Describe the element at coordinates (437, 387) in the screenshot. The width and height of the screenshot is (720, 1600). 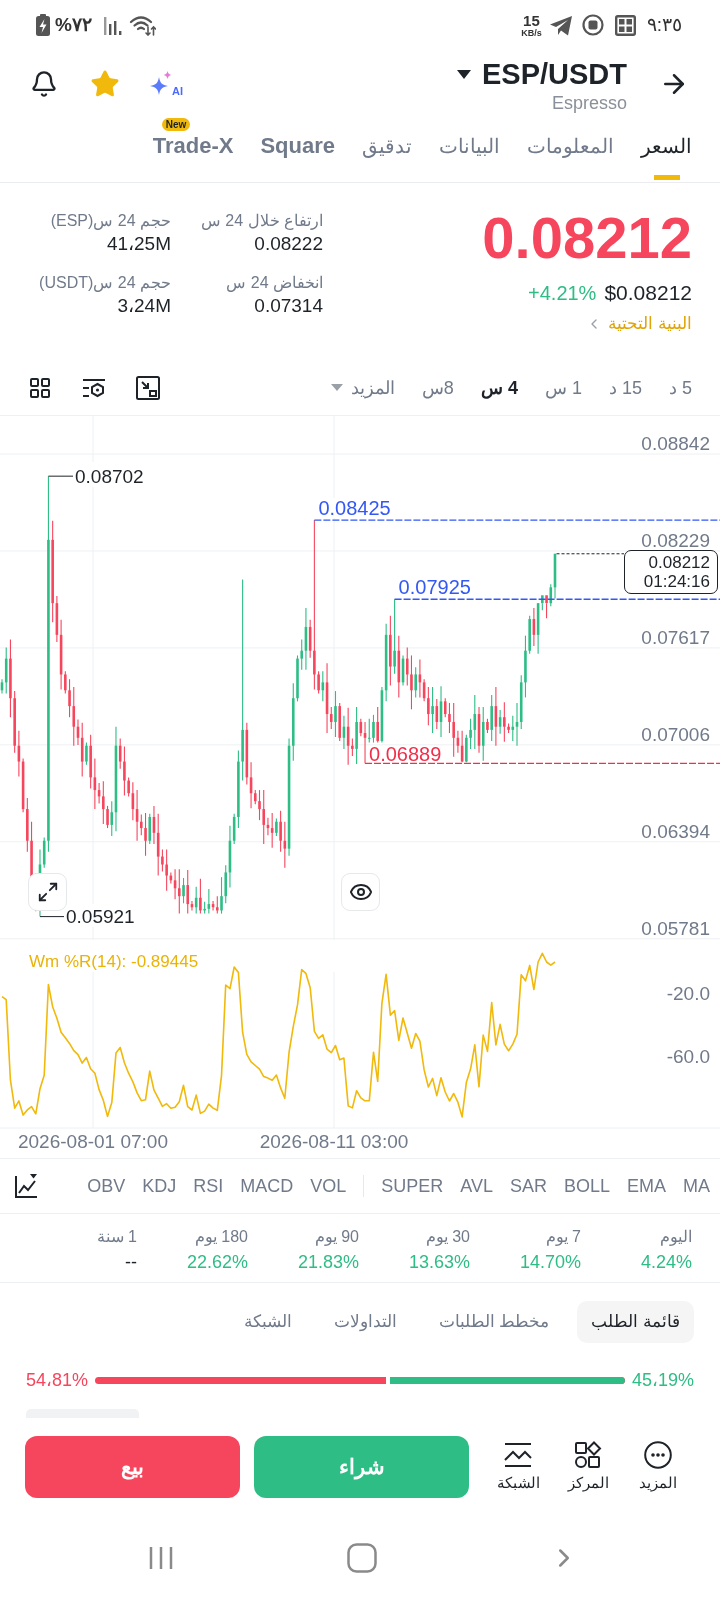
I see `timeframe-tab: 8س` at that location.